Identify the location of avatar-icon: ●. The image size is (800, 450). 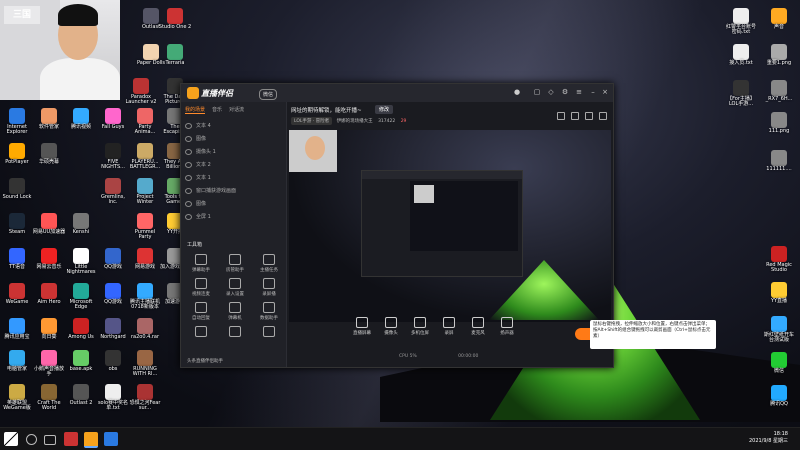
(517, 92).